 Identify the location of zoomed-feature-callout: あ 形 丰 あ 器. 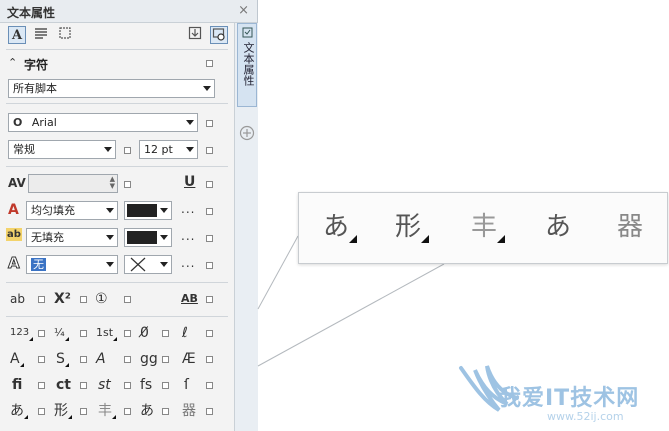
(483, 228).